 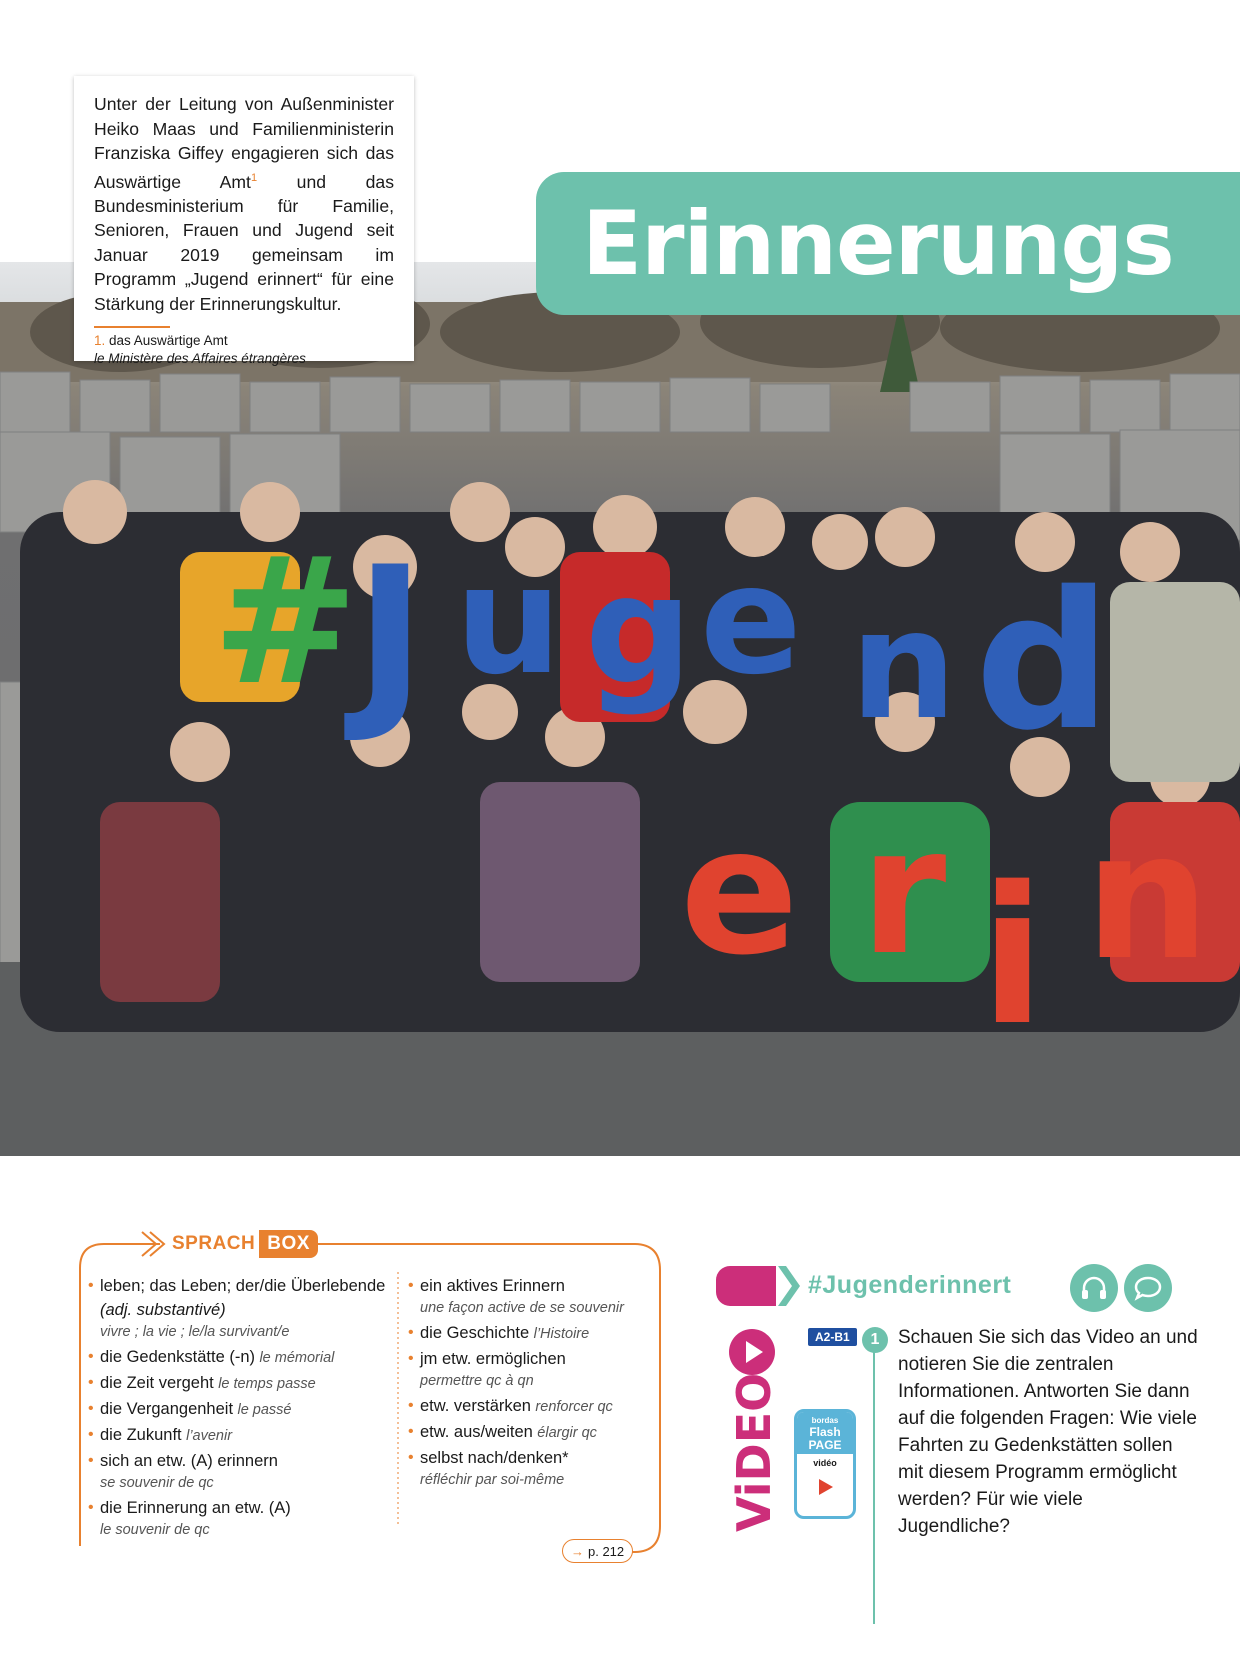 What do you see at coordinates (739, 892) in the screenshot?
I see `letter-e2: e` at bounding box center [739, 892].